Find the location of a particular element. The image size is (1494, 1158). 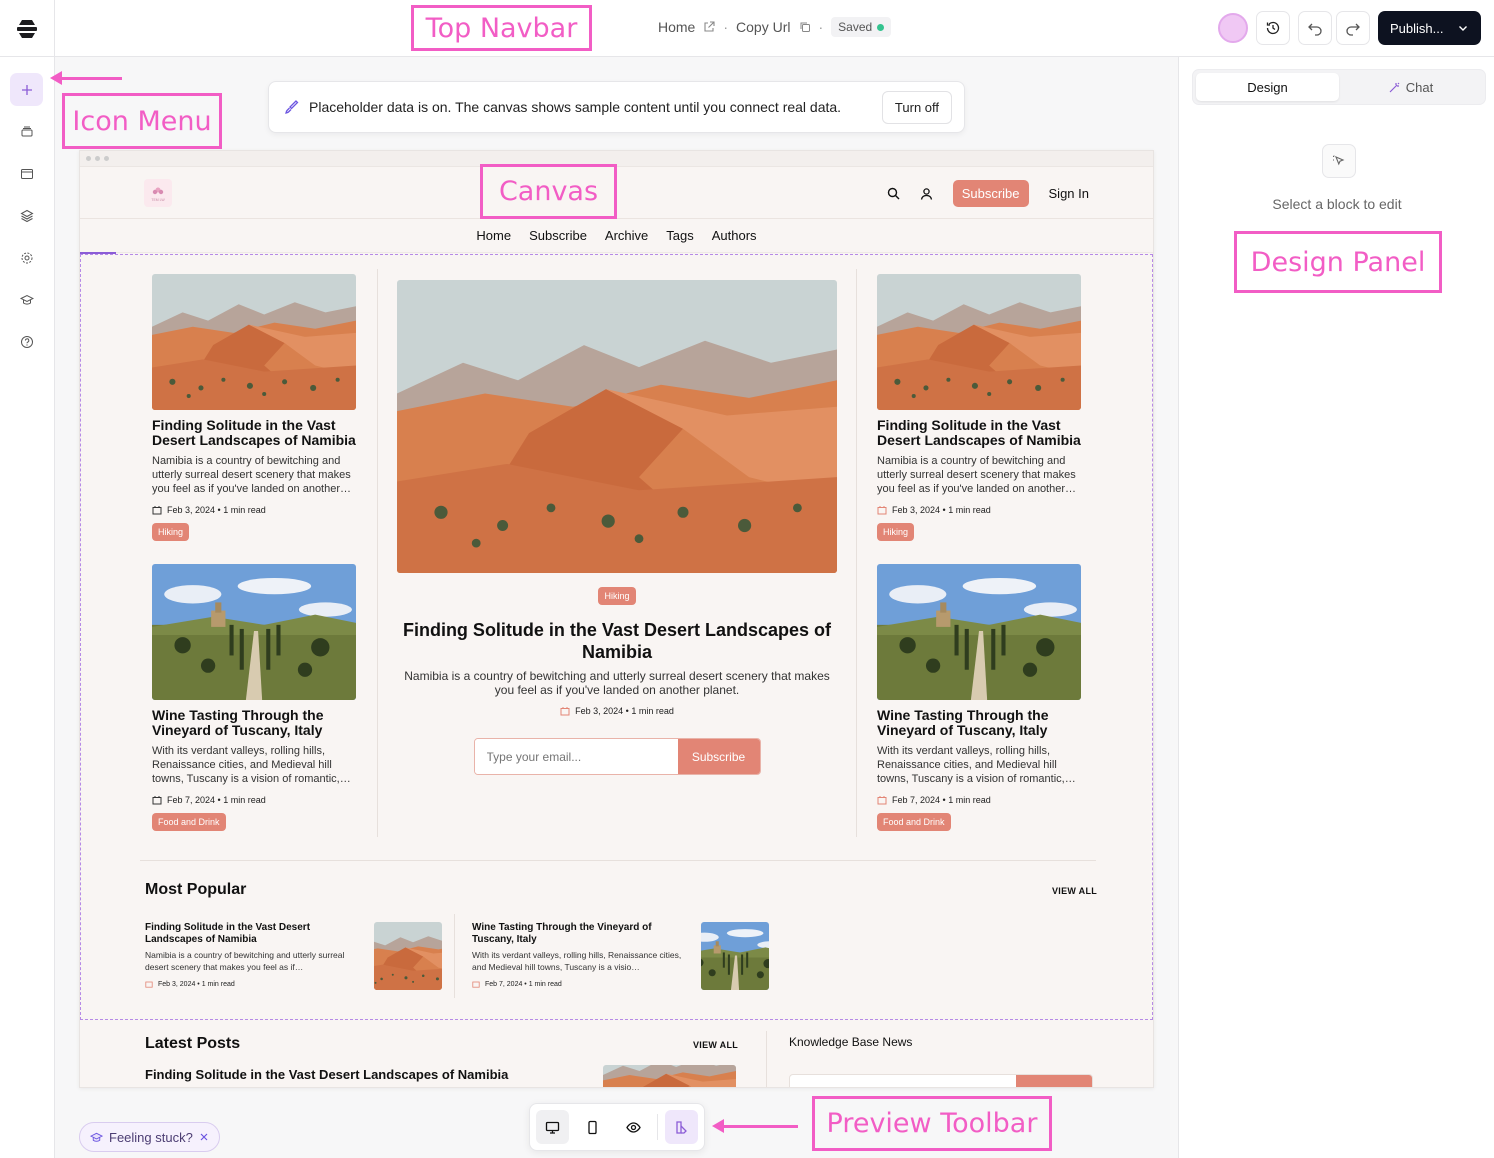

turn-off-button: Turn off is located at coordinates (916, 107).